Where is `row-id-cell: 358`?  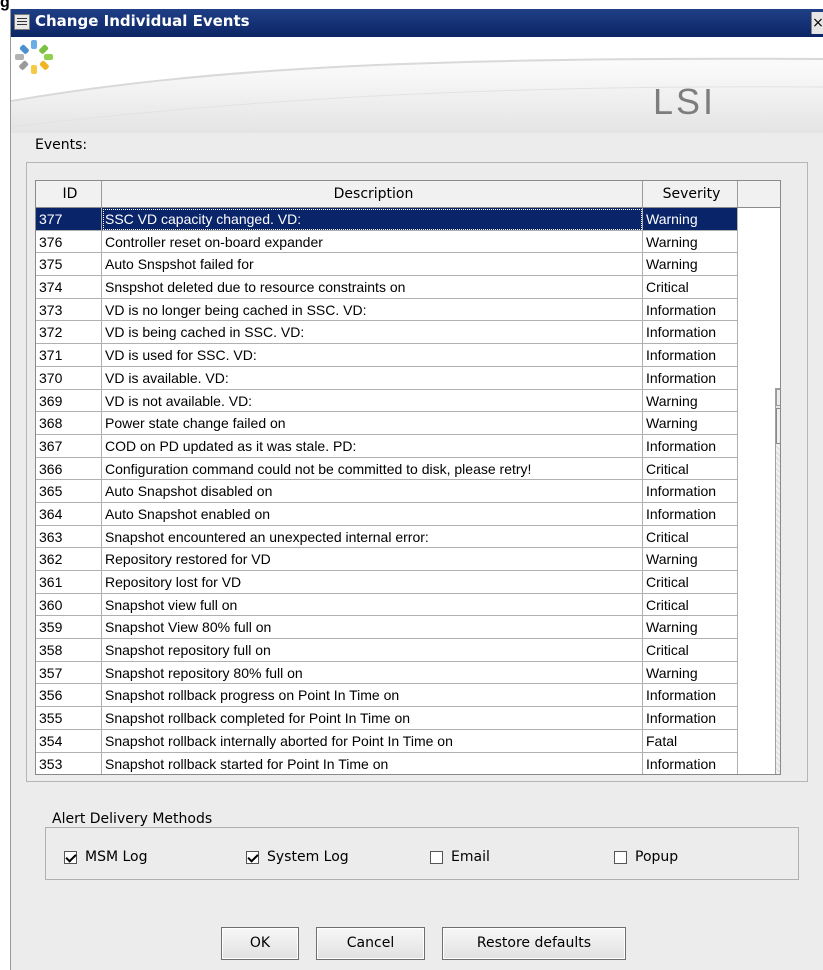
row-id-cell: 358 is located at coordinates (69, 650).